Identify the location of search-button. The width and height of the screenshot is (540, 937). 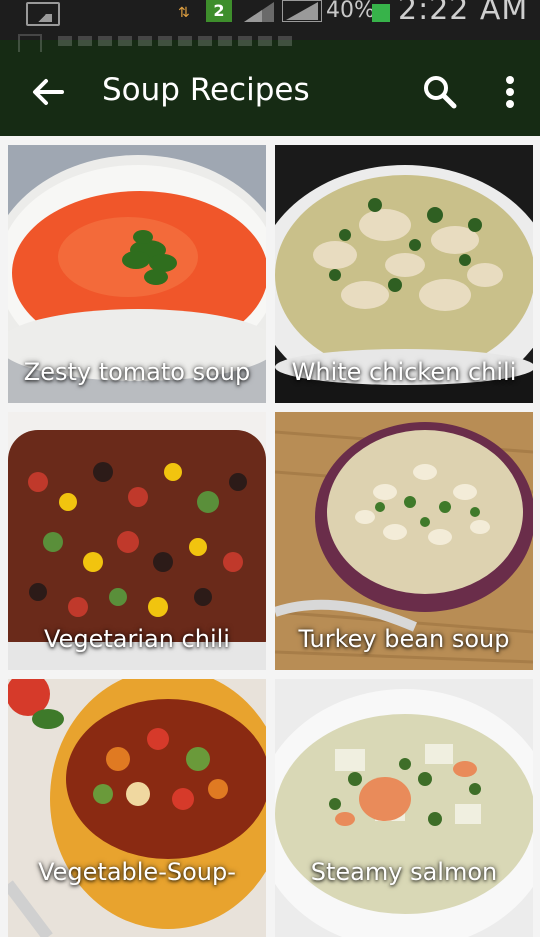
(440, 92).